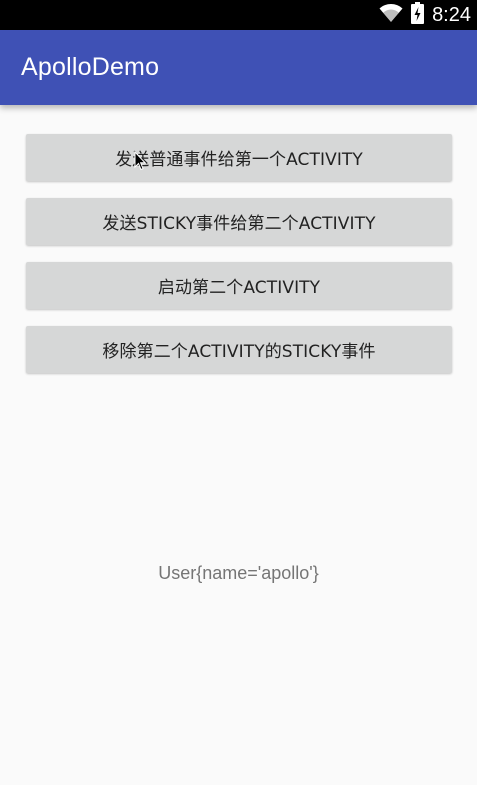  I want to click on remove-sticky-event-button: 移除第二个ACTIVITY的STICKY事件, so click(239, 349).